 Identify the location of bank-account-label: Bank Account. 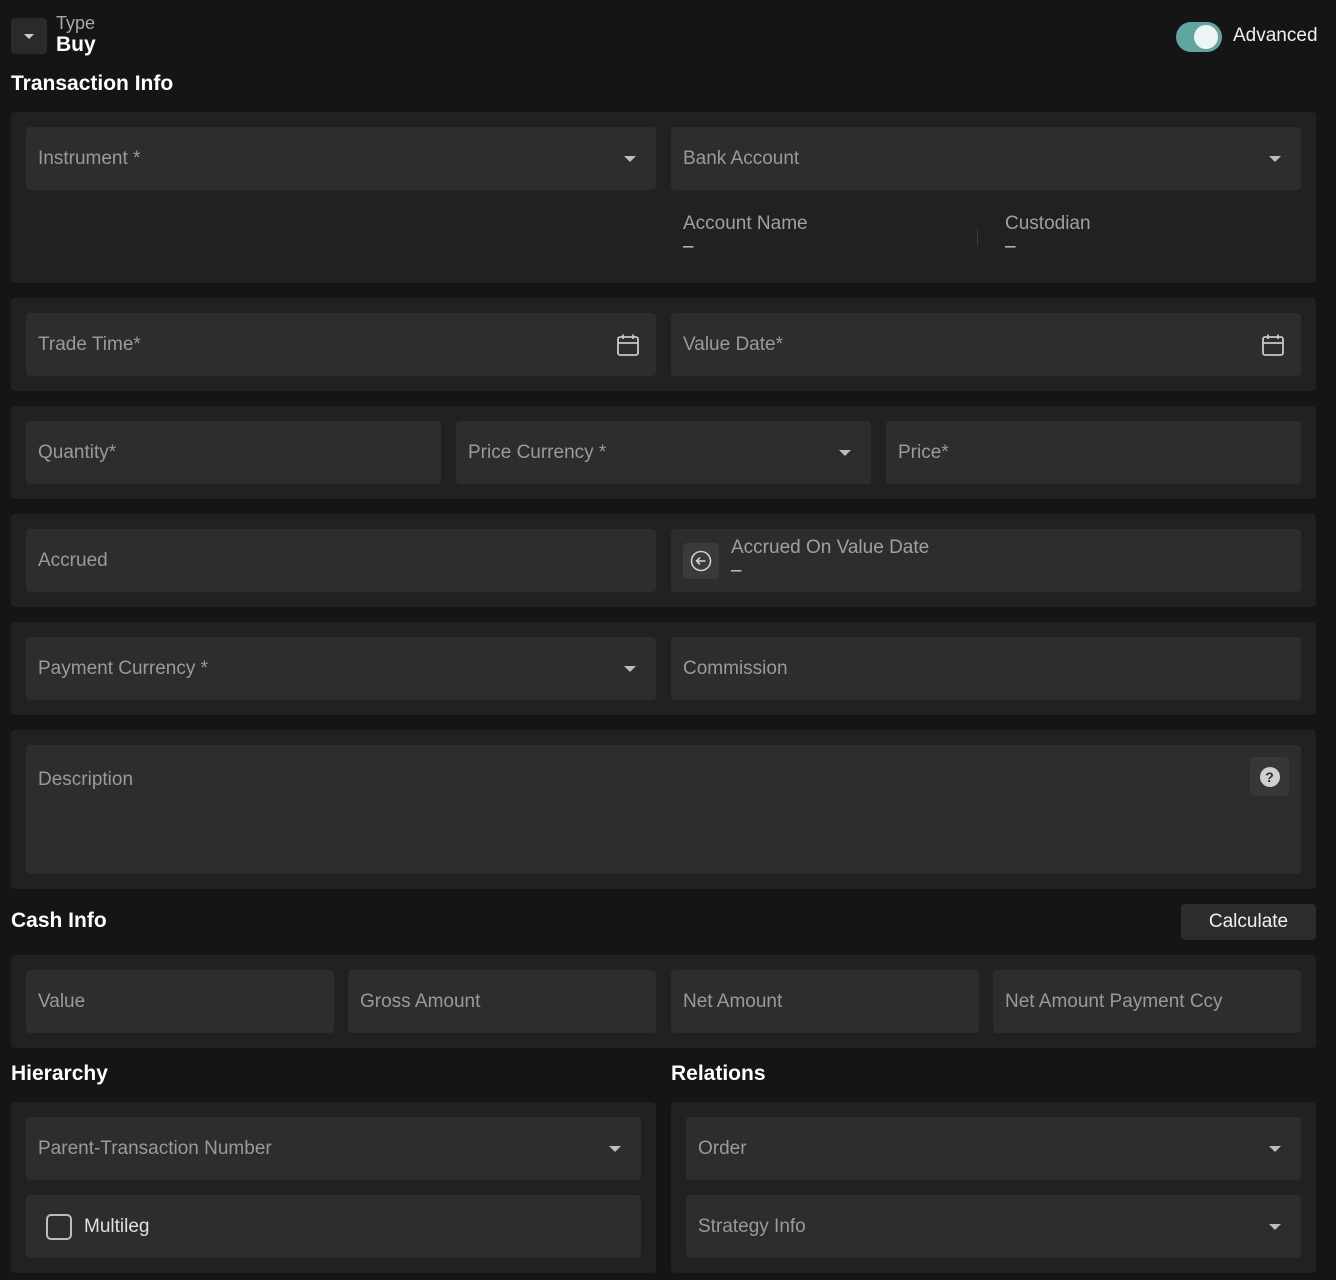
(741, 158).